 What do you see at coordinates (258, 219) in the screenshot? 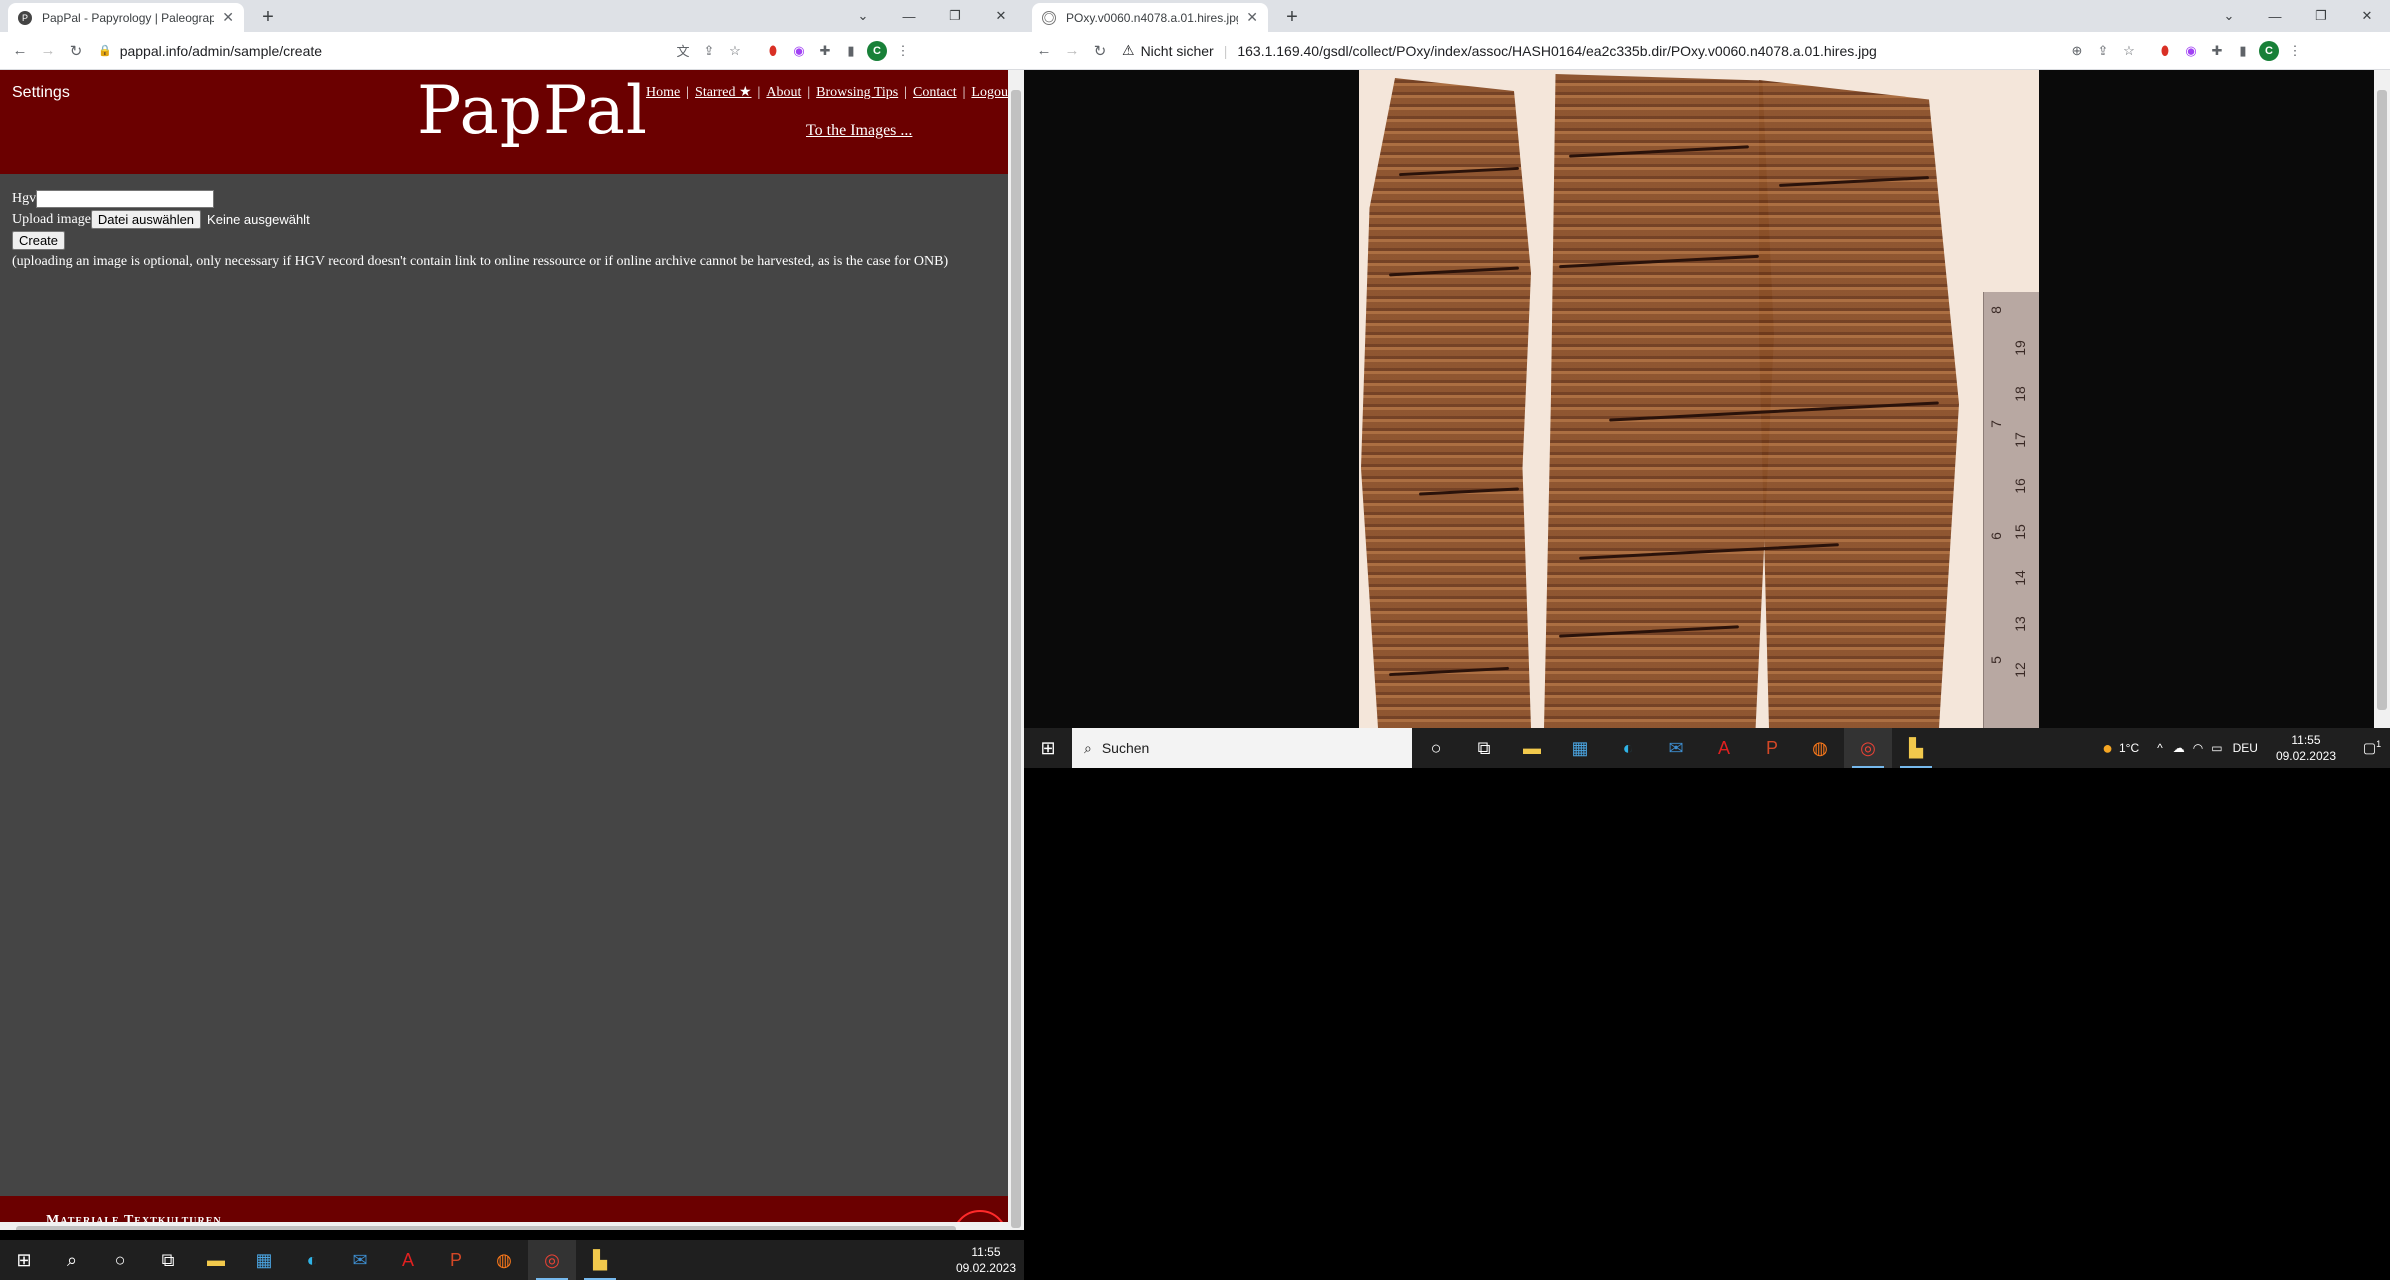
I see `file-status: Keine ausgewählt` at bounding box center [258, 219].